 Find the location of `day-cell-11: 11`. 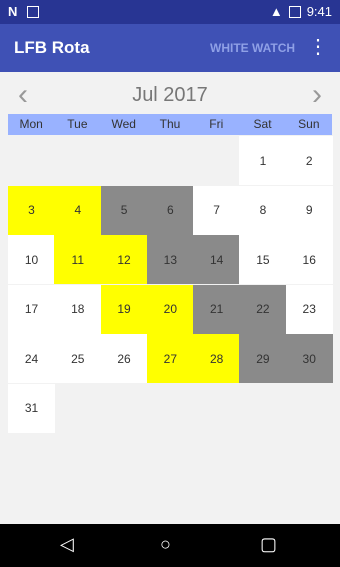

day-cell-11: 11 is located at coordinates (78, 259).